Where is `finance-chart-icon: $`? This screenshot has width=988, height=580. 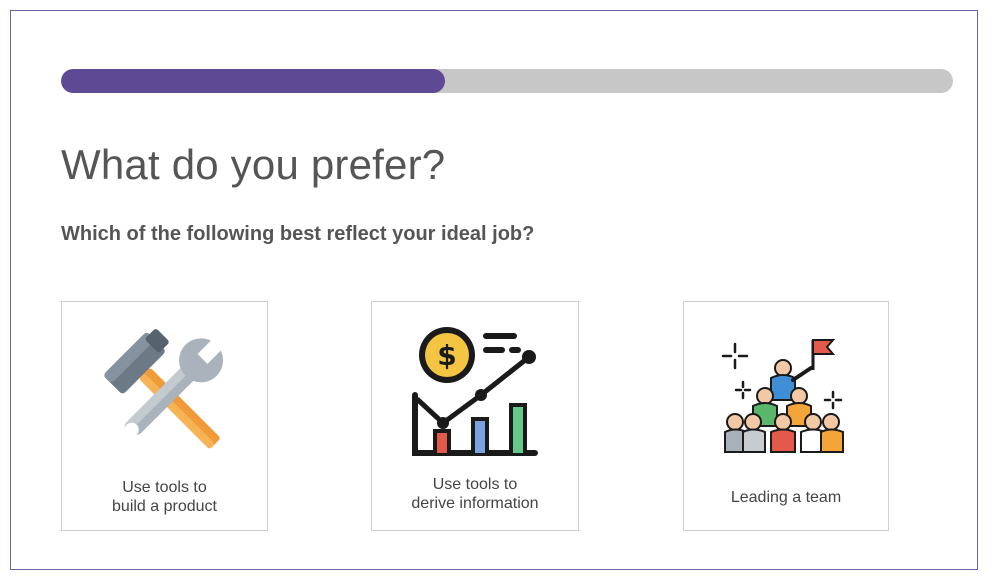 finance-chart-icon: $ is located at coordinates (475, 395).